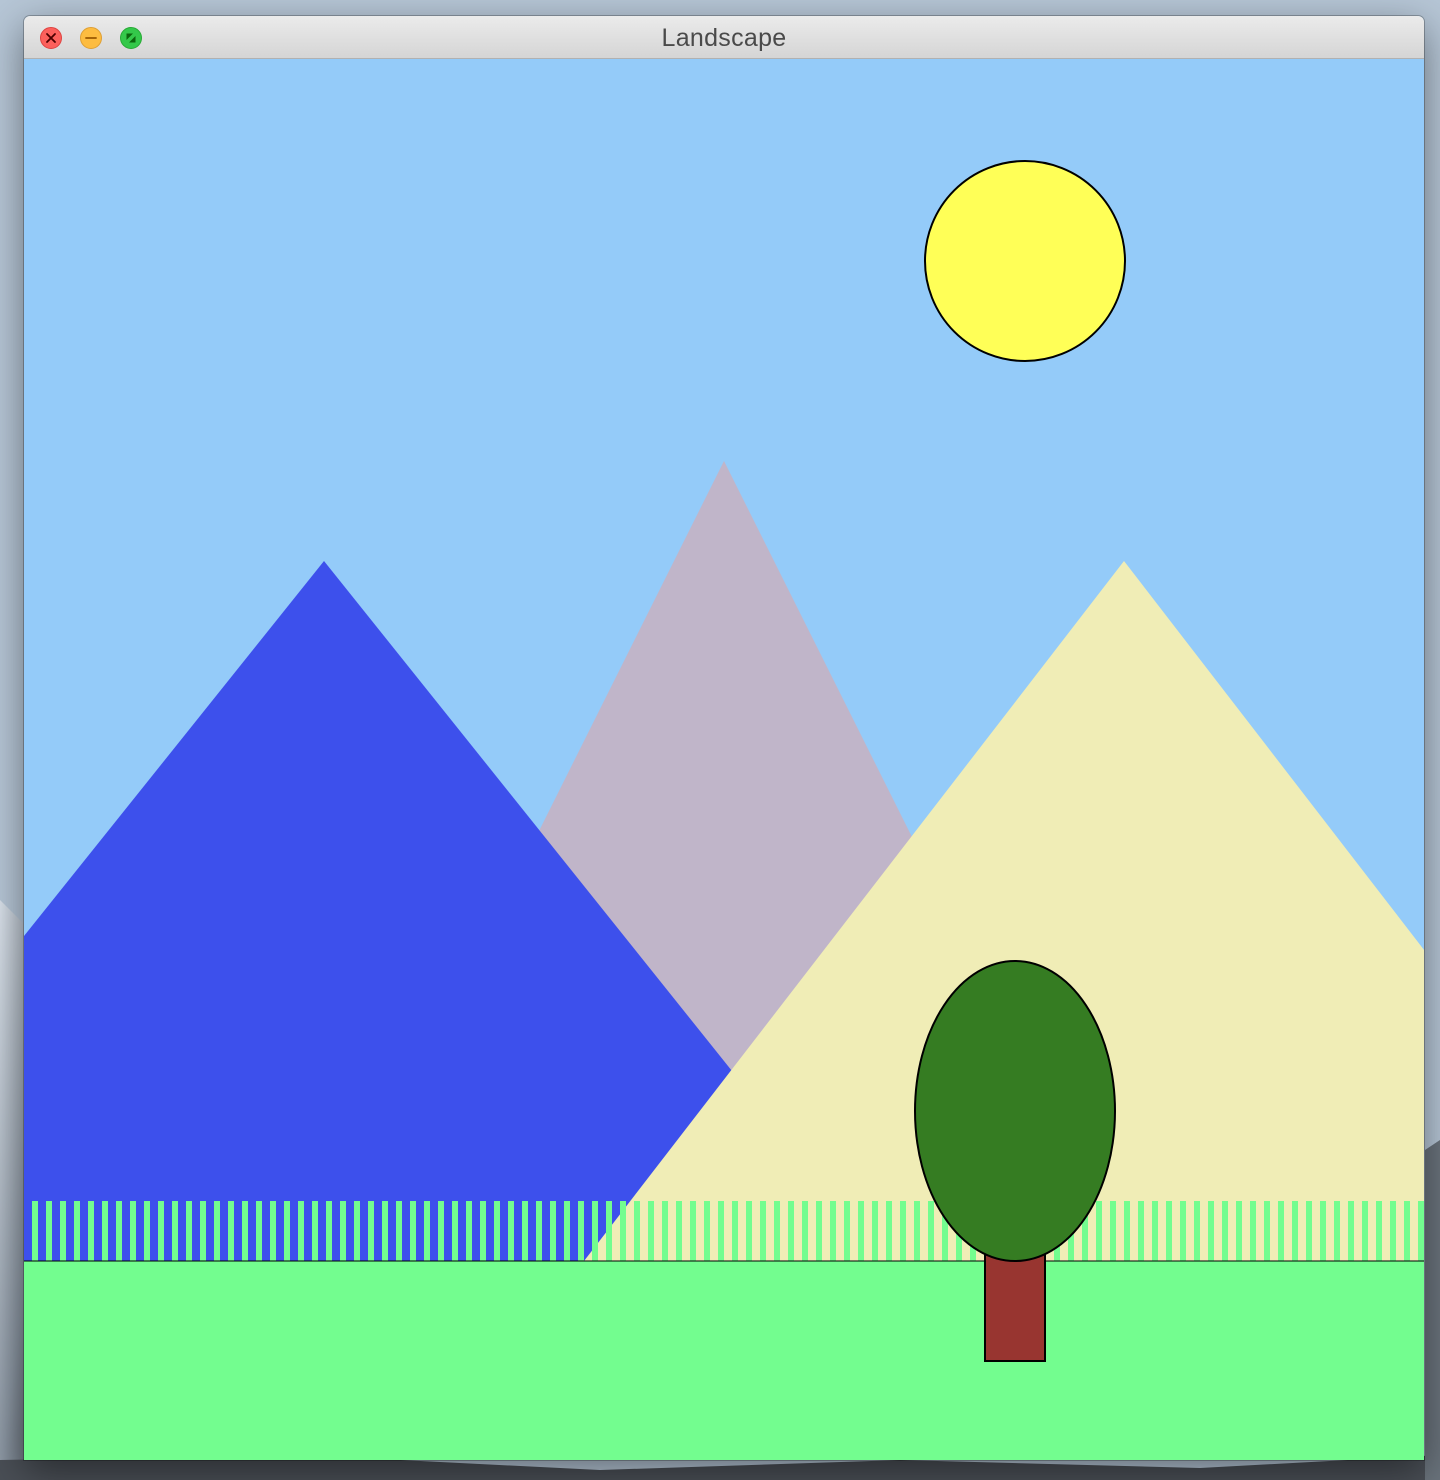 The width and height of the screenshot is (1440, 1480). I want to click on grass, so click(724, 1360).